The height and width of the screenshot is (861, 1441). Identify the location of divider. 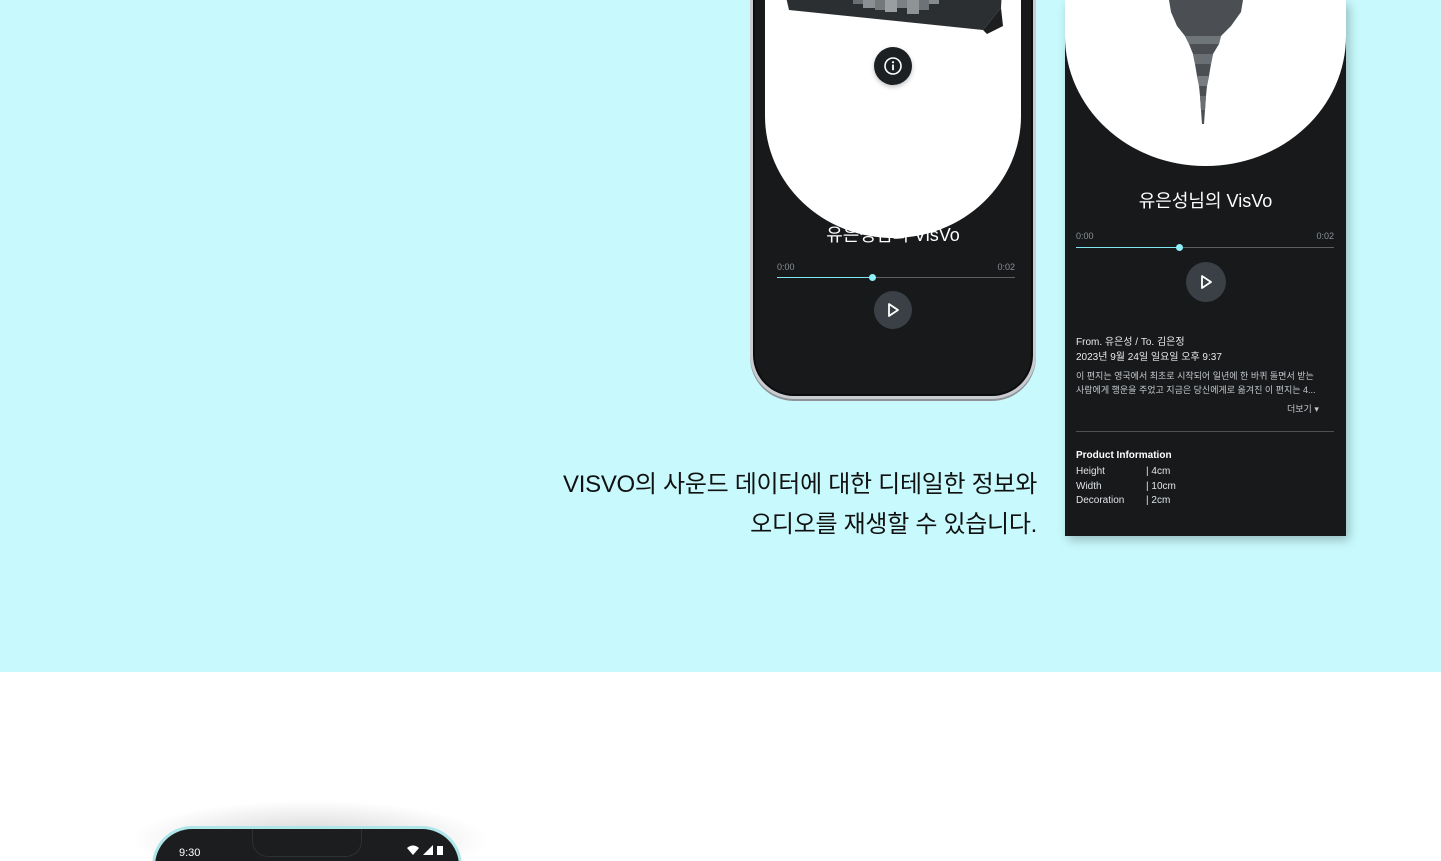
(1205, 431).